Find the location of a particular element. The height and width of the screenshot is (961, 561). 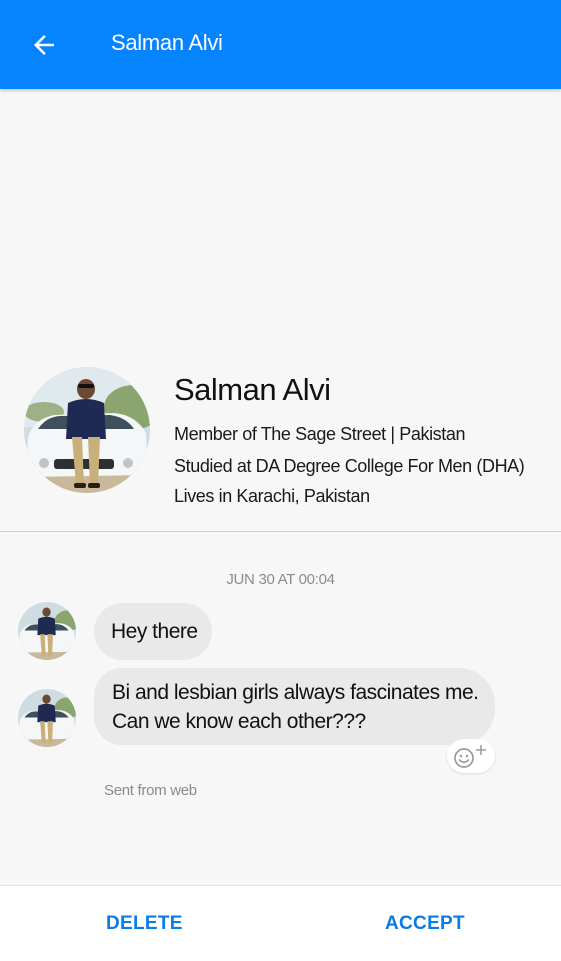

delete-button: DELETE is located at coordinates (144, 924).